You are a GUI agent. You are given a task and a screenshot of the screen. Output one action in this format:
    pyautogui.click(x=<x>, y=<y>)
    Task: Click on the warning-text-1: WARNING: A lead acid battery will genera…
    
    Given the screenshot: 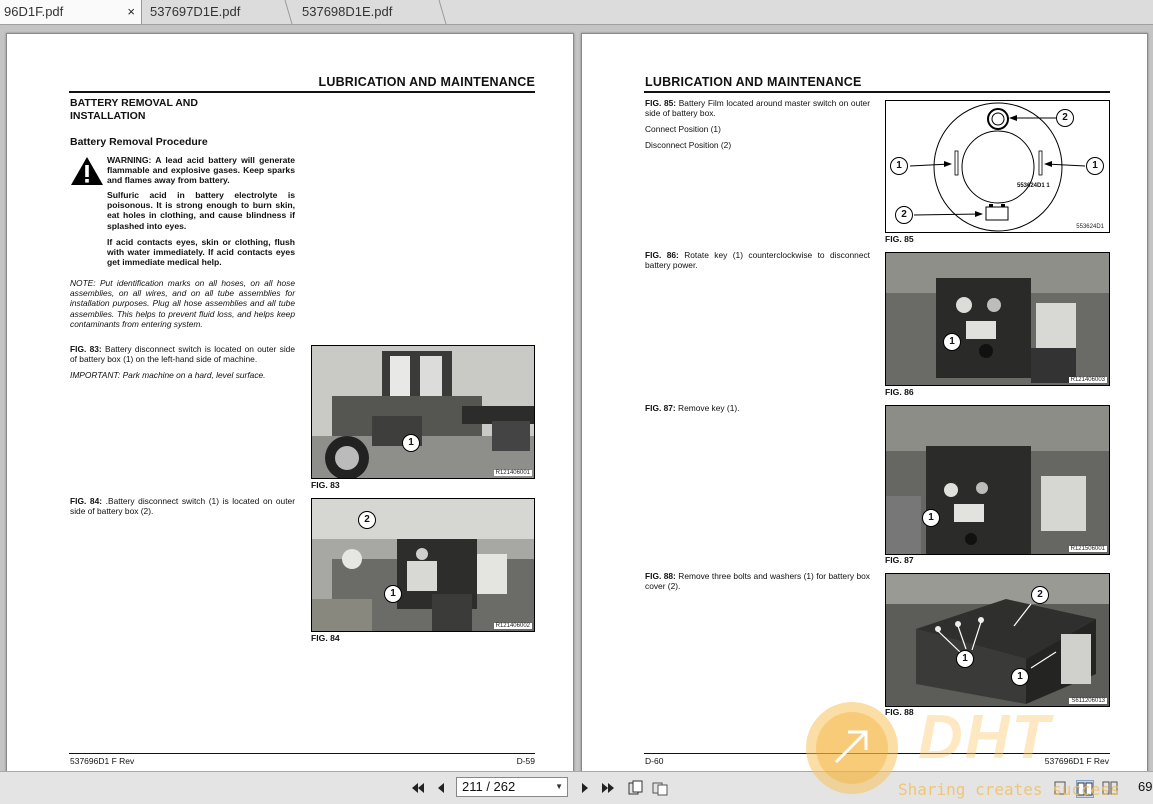 What is the action you would take?
    pyautogui.click(x=201, y=170)
    